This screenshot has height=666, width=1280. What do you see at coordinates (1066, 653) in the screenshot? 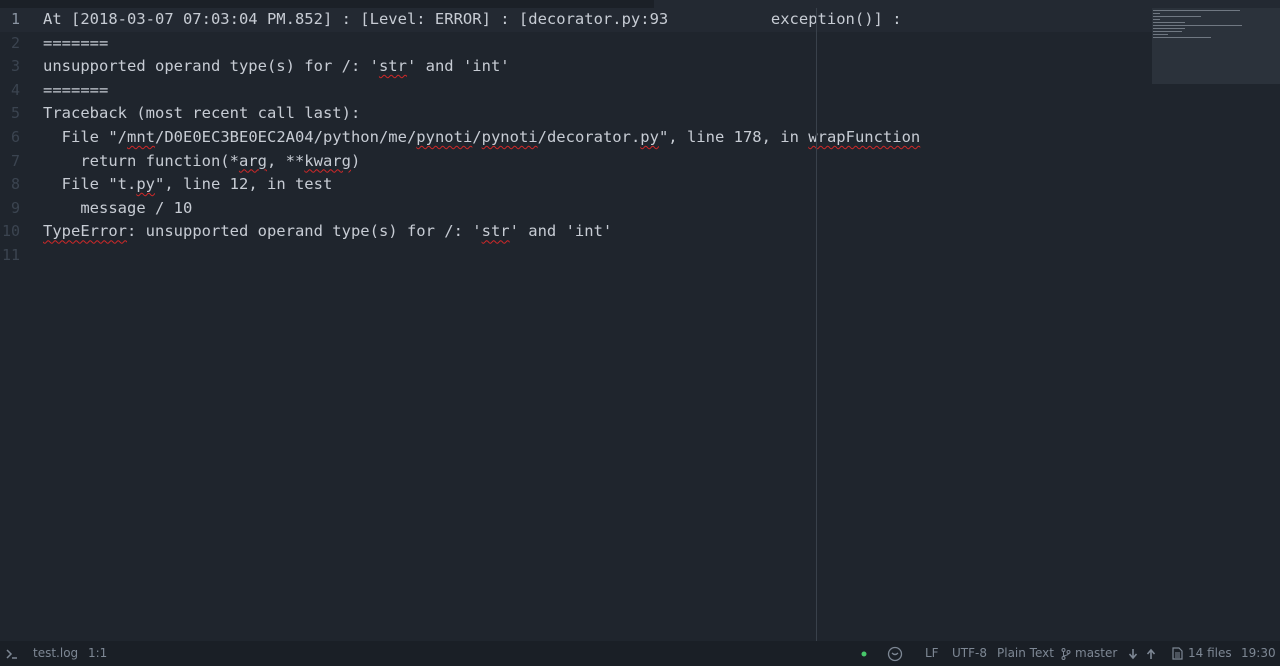
I see `branch-icon` at bounding box center [1066, 653].